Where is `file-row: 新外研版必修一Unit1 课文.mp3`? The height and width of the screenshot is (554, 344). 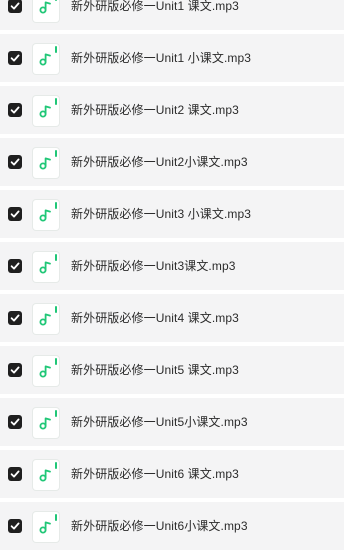 file-row: 新外研版必修一Unit1 课文.mp3 is located at coordinates (172, 15).